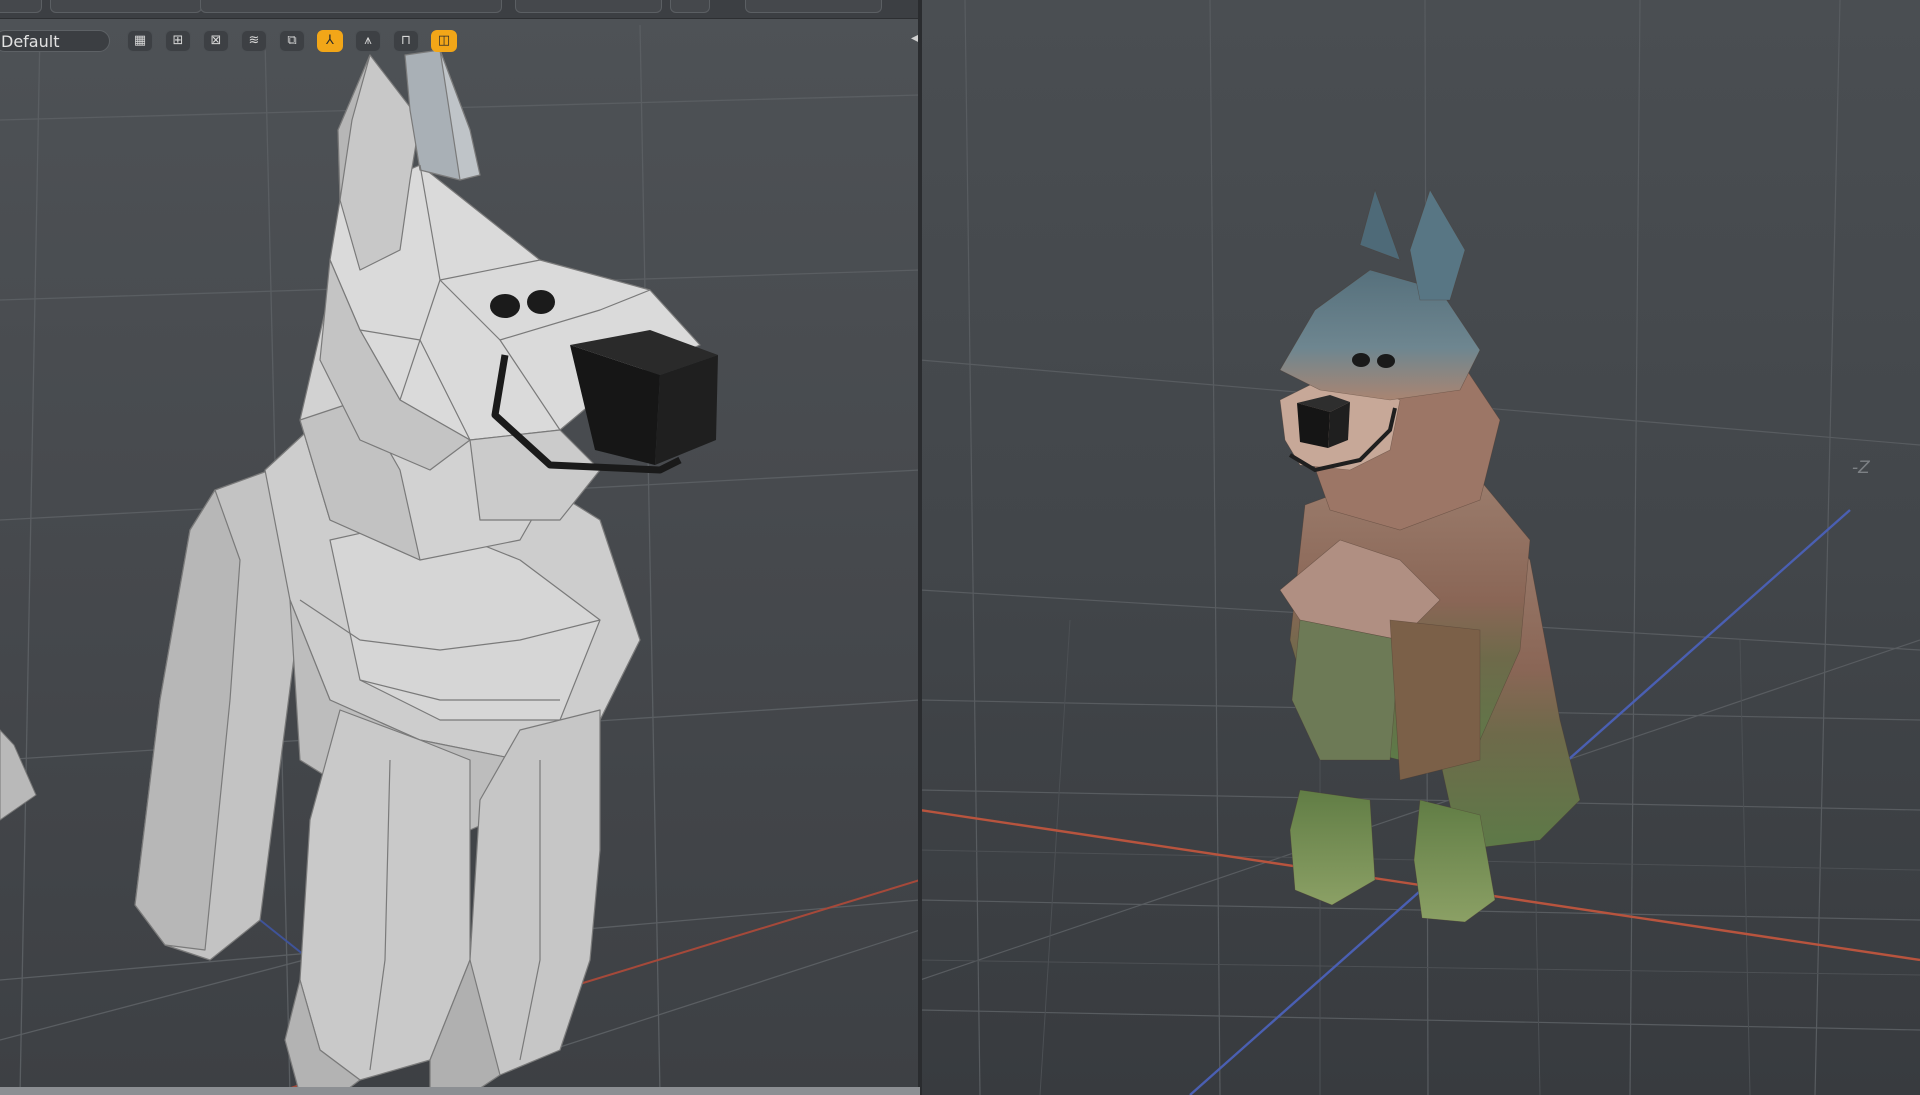 The width and height of the screenshot is (1920, 1095). What do you see at coordinates (1323, 421) in the screenshot?
I see `textured-dog-nose` at bounding box center [1323, 421].